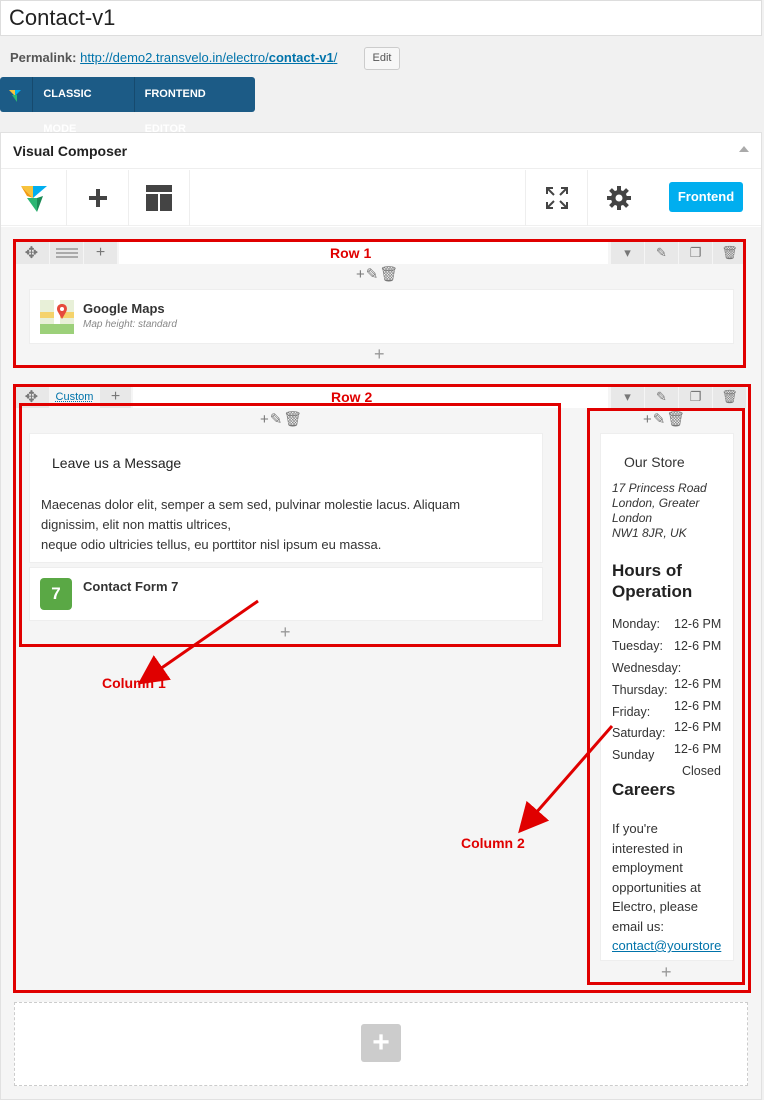 This screenshot has width=764, height=1100. What do you see at coordinates (566, 779) in the screenshot?
I see `column-2-arrow` at bounding box center [566, 779].